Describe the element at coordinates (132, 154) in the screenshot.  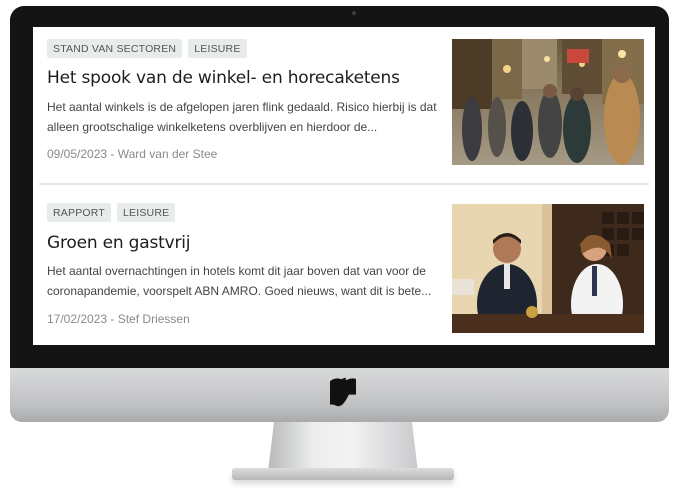
I see `article-meta: 09/05/2023 - Ward van der Stee` at that location.